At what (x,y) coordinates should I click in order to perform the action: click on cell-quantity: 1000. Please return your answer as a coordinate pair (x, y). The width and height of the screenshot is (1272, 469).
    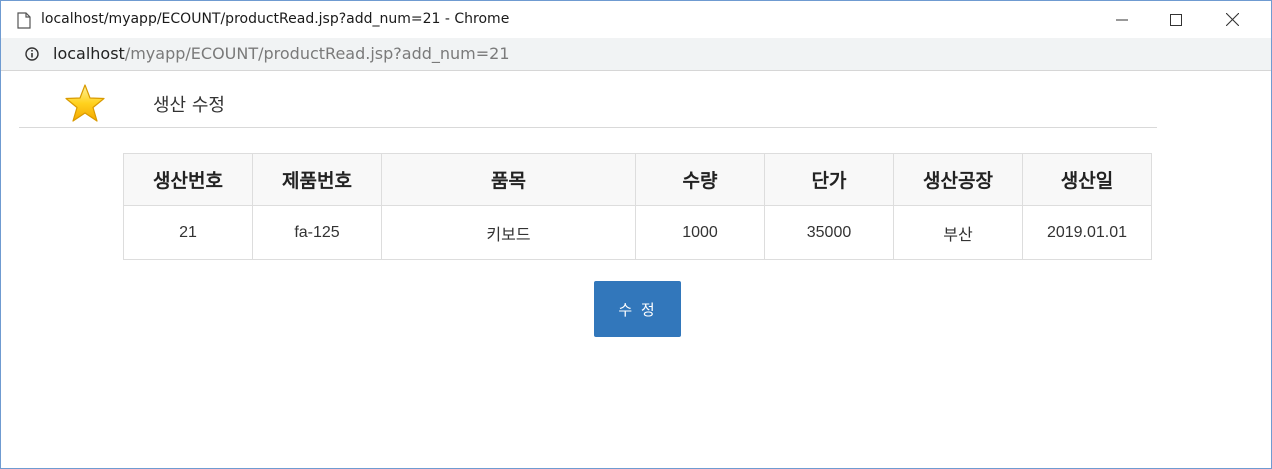
    Looking at the image, I should click on (700, 232).